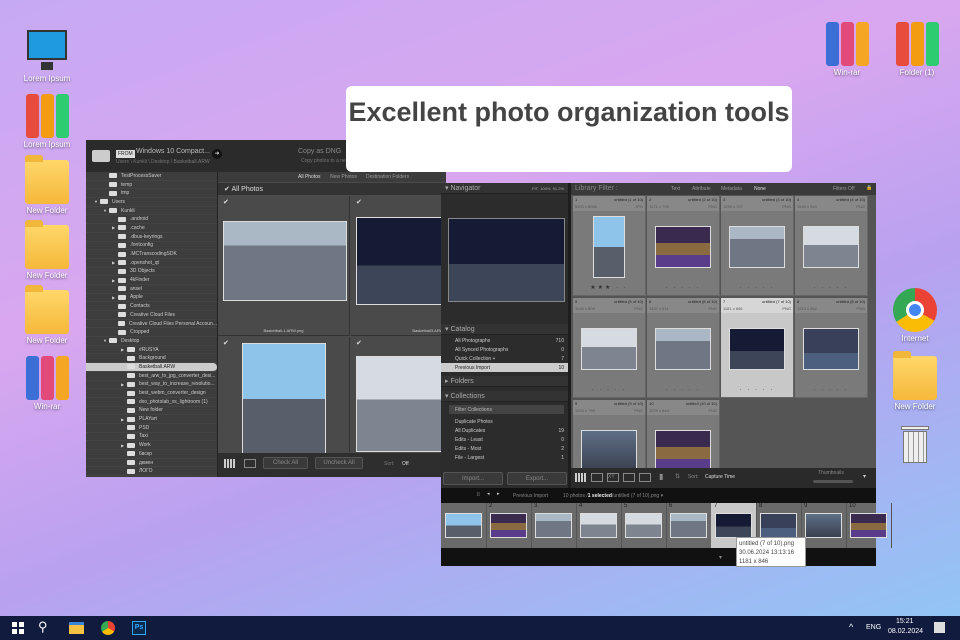 The height and width of the screenshot is (640, 960). What do you see at coordinates (43, 627) in the screenshot?
I see `search-icon: ⚲` at bounding box center [43, 627].